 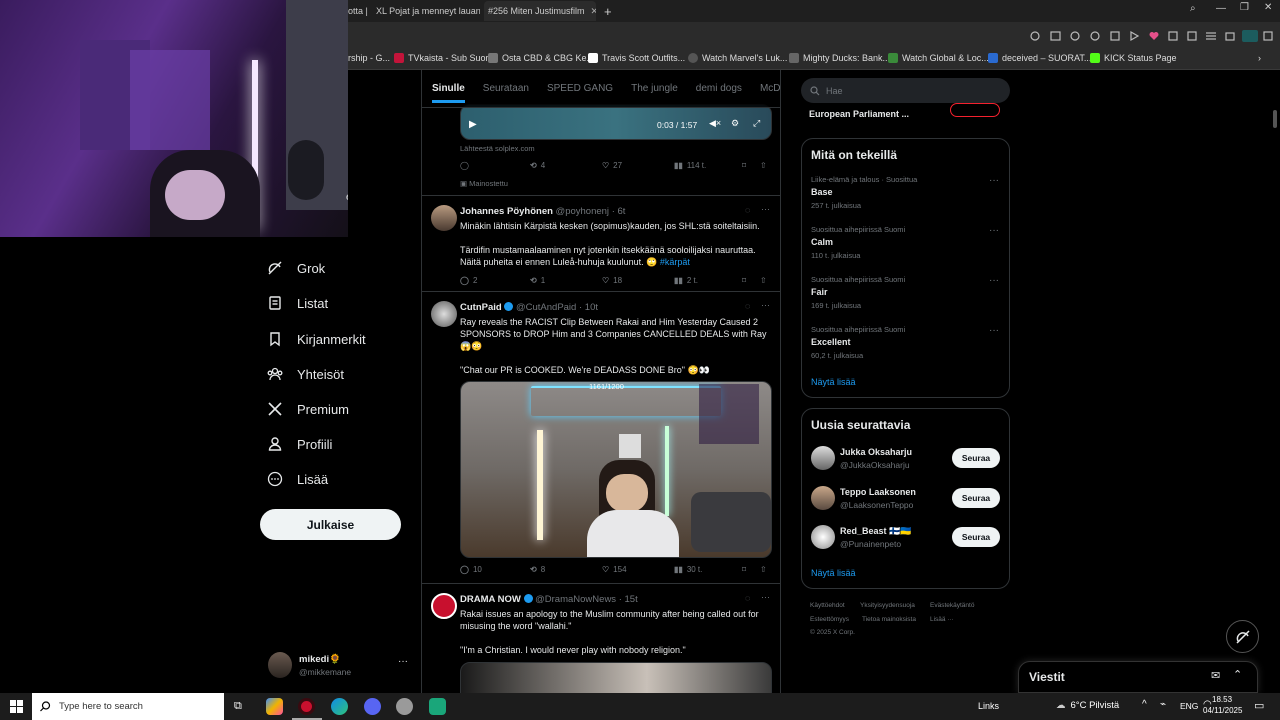 What do you see at coordinates (1222, 710) in the screenshot?
I see `clock-date: 04/11/2025` at bounding box center [1222, 710].